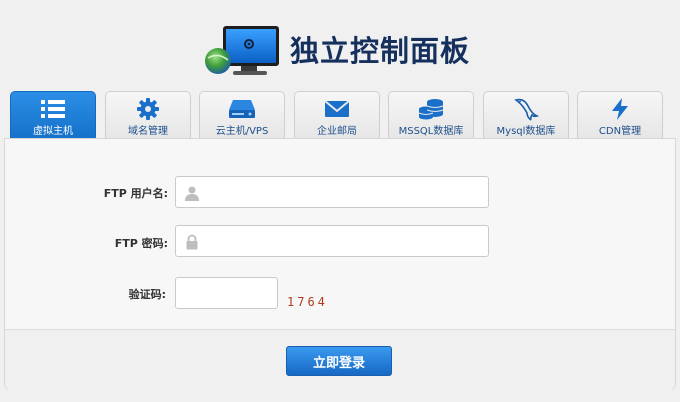  I want to click on database-icon, so click(431, 109).